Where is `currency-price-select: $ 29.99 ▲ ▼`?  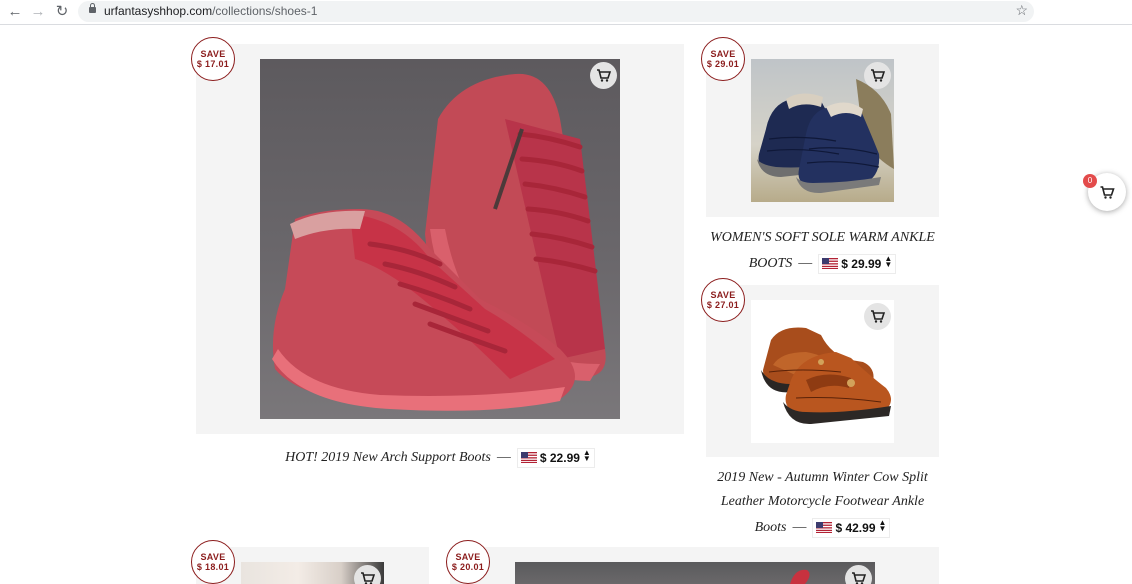 currency-price-select: $ 29.99 ▲ ▼ is located at coordinates (857, 263).